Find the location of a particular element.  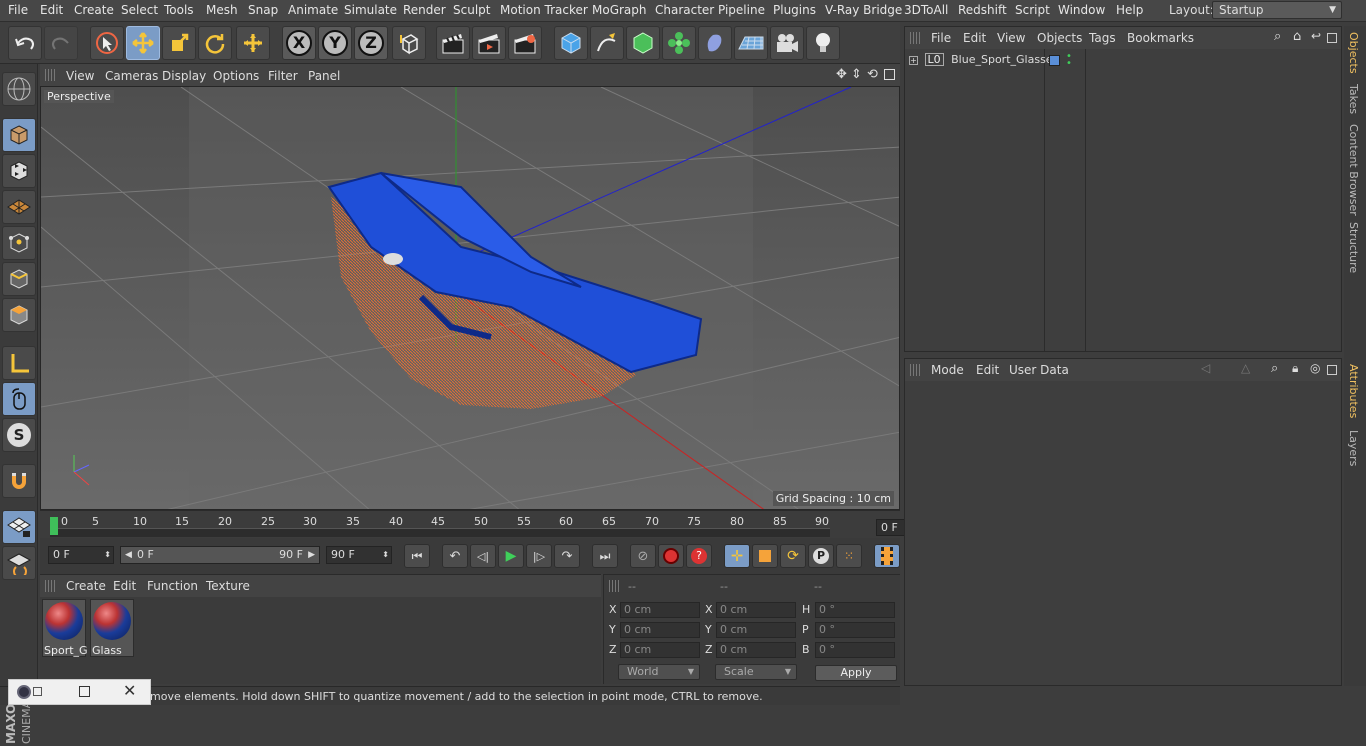

viewport-grip is located at coordinates (50, 75).